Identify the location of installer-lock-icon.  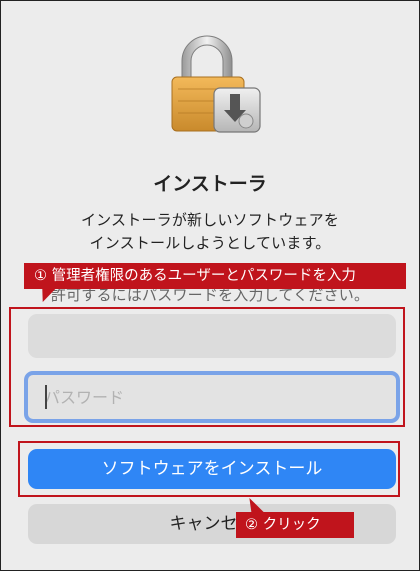
(214, 84).